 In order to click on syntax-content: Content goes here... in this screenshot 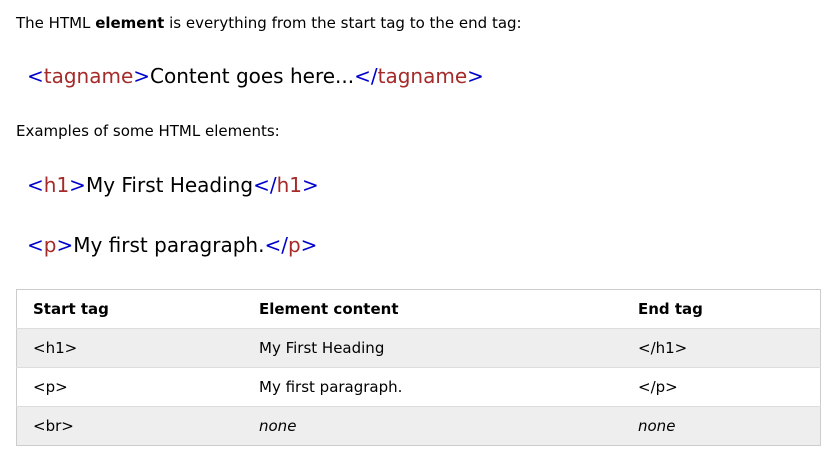, I will do `click(252, 76)`.